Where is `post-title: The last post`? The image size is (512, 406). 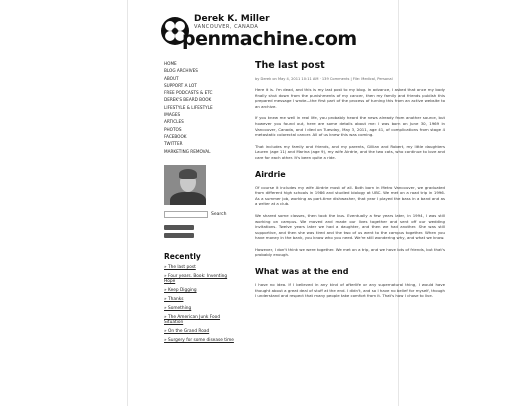
post-title: The last post is located at coordinates (350, 65).